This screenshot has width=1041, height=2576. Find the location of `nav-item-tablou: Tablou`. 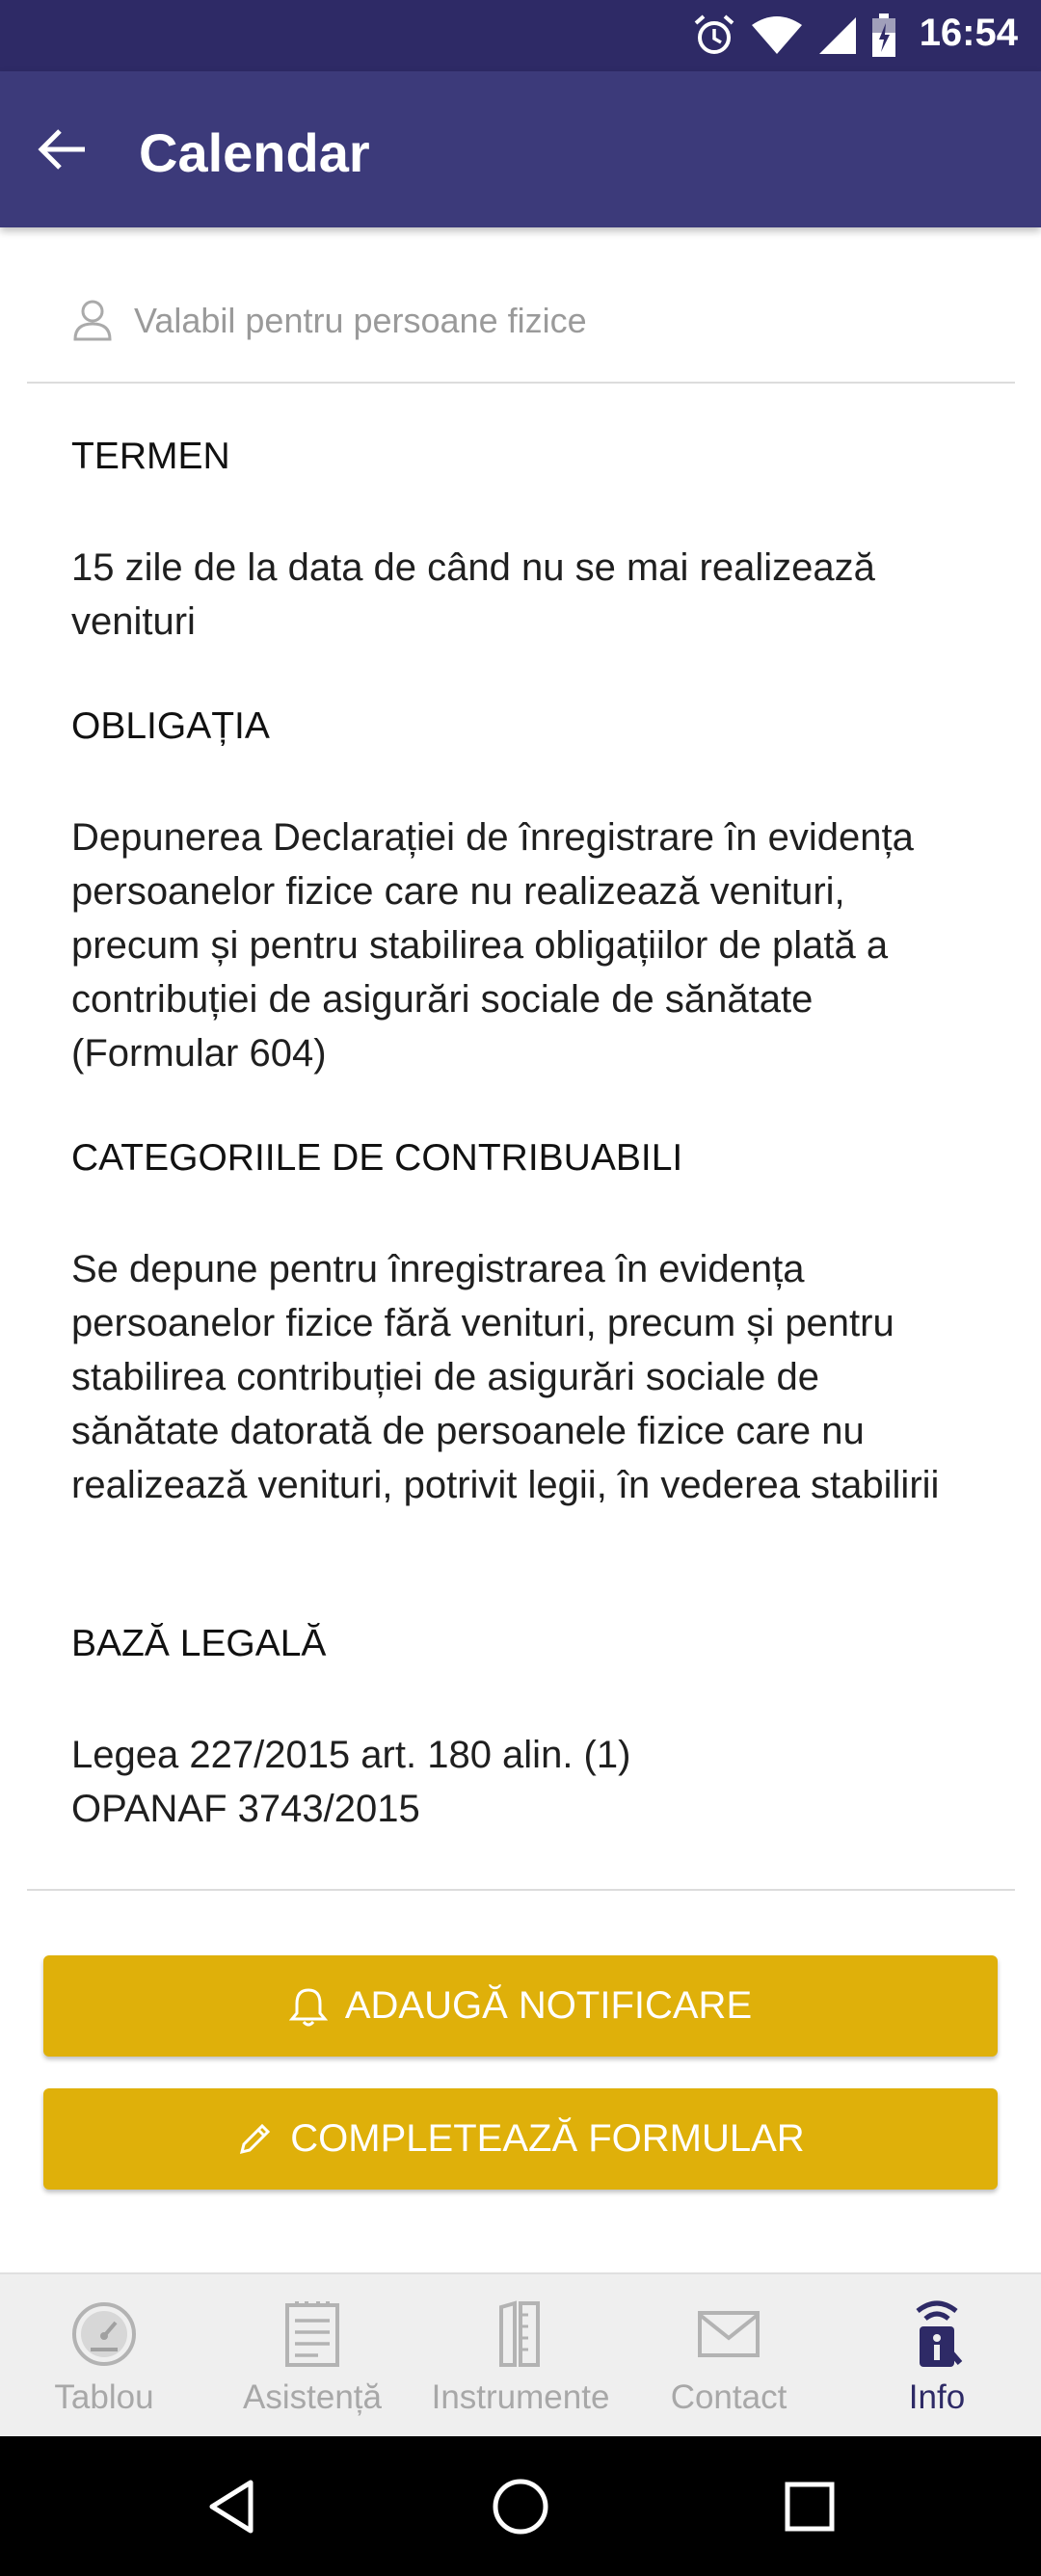

nav-item-tablou: Tablou is located at coordinates (104, 2356).